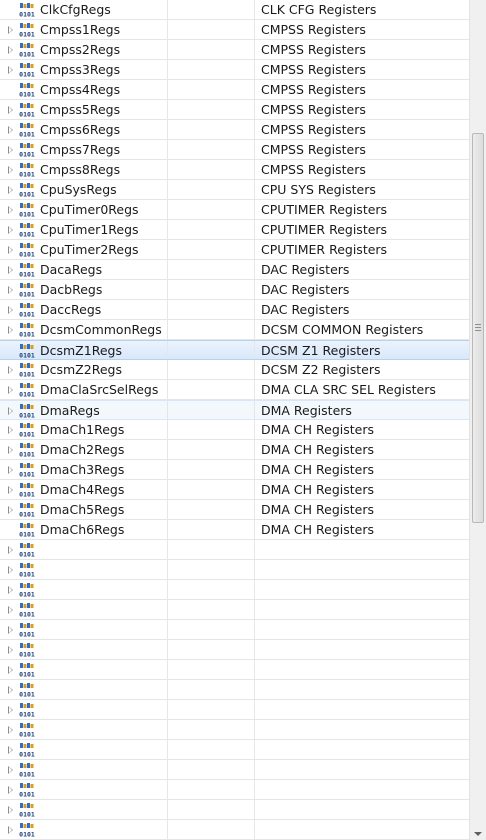 The width and height of the screenshot is (486, 840). I want to click on tree-row: 0101 Cmpss8Regs CMPSS Registers, so click(234, 170).